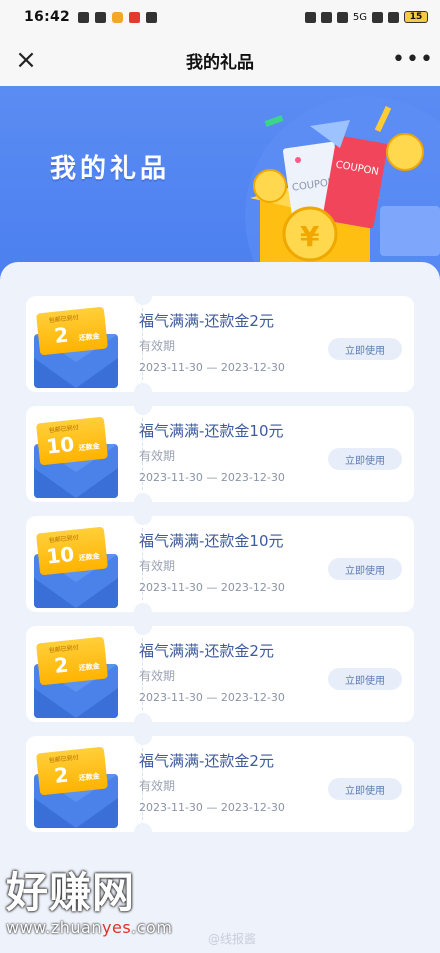 The image size is (440, 953). Describe the element at coordinates (342, 17) in the screenshot. I see `mute-icon` at that location.